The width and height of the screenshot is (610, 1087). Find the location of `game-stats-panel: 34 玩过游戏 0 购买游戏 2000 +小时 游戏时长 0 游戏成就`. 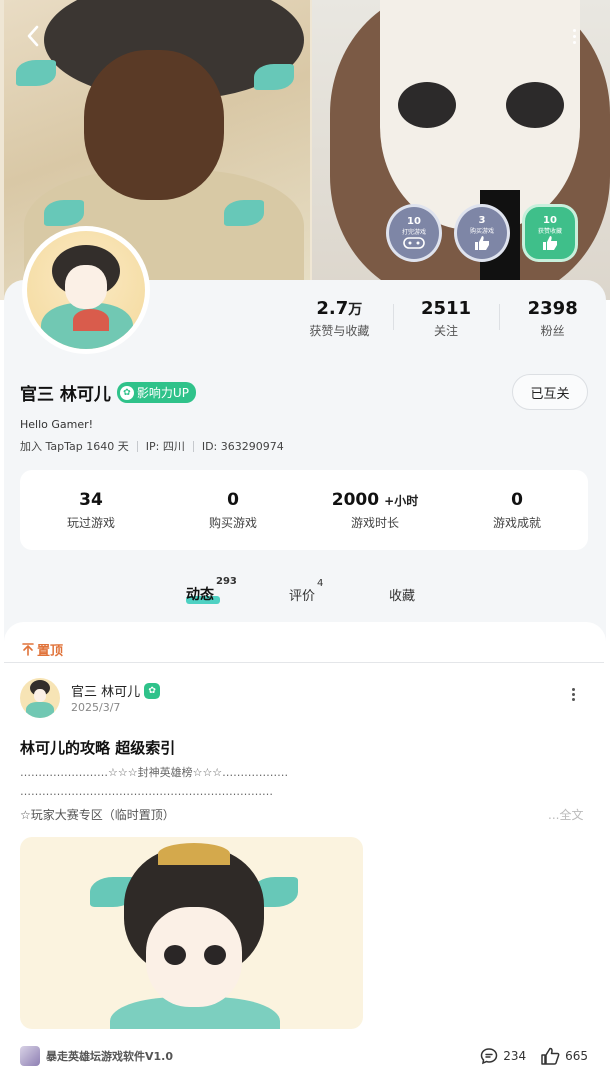

game-stats-panel: 34 玩过游戏 0 购买游戏 2000 +小时 游戏时长 0 游戏成就 is located at coordinates (304, 510).